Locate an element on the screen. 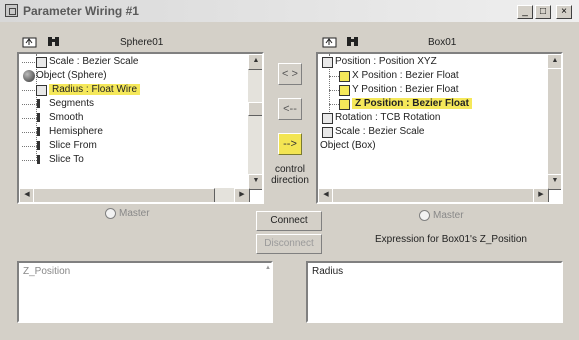  left-object-name: Sphere01 is located at coordinates (142, 42).